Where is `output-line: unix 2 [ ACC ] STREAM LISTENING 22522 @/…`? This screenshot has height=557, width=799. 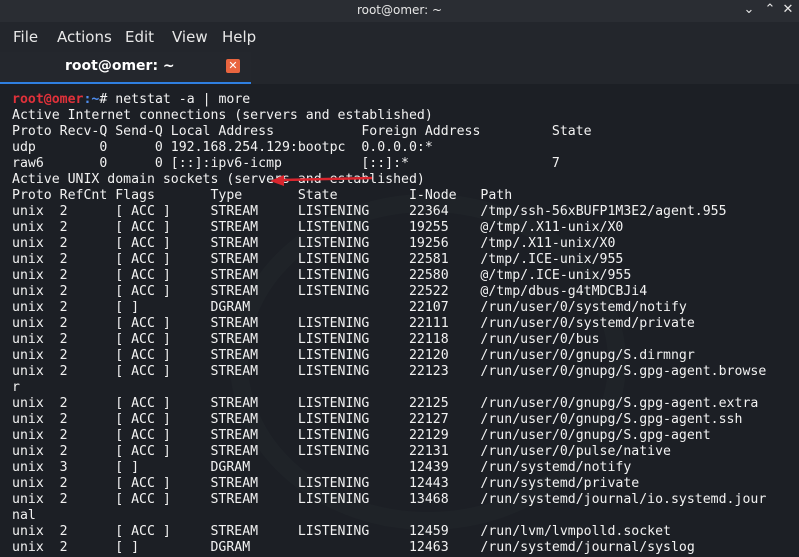
output-line: unix 2 [ ACC ] STREAM LISTENING 22522 @/… is located at coordinates (330, 291).